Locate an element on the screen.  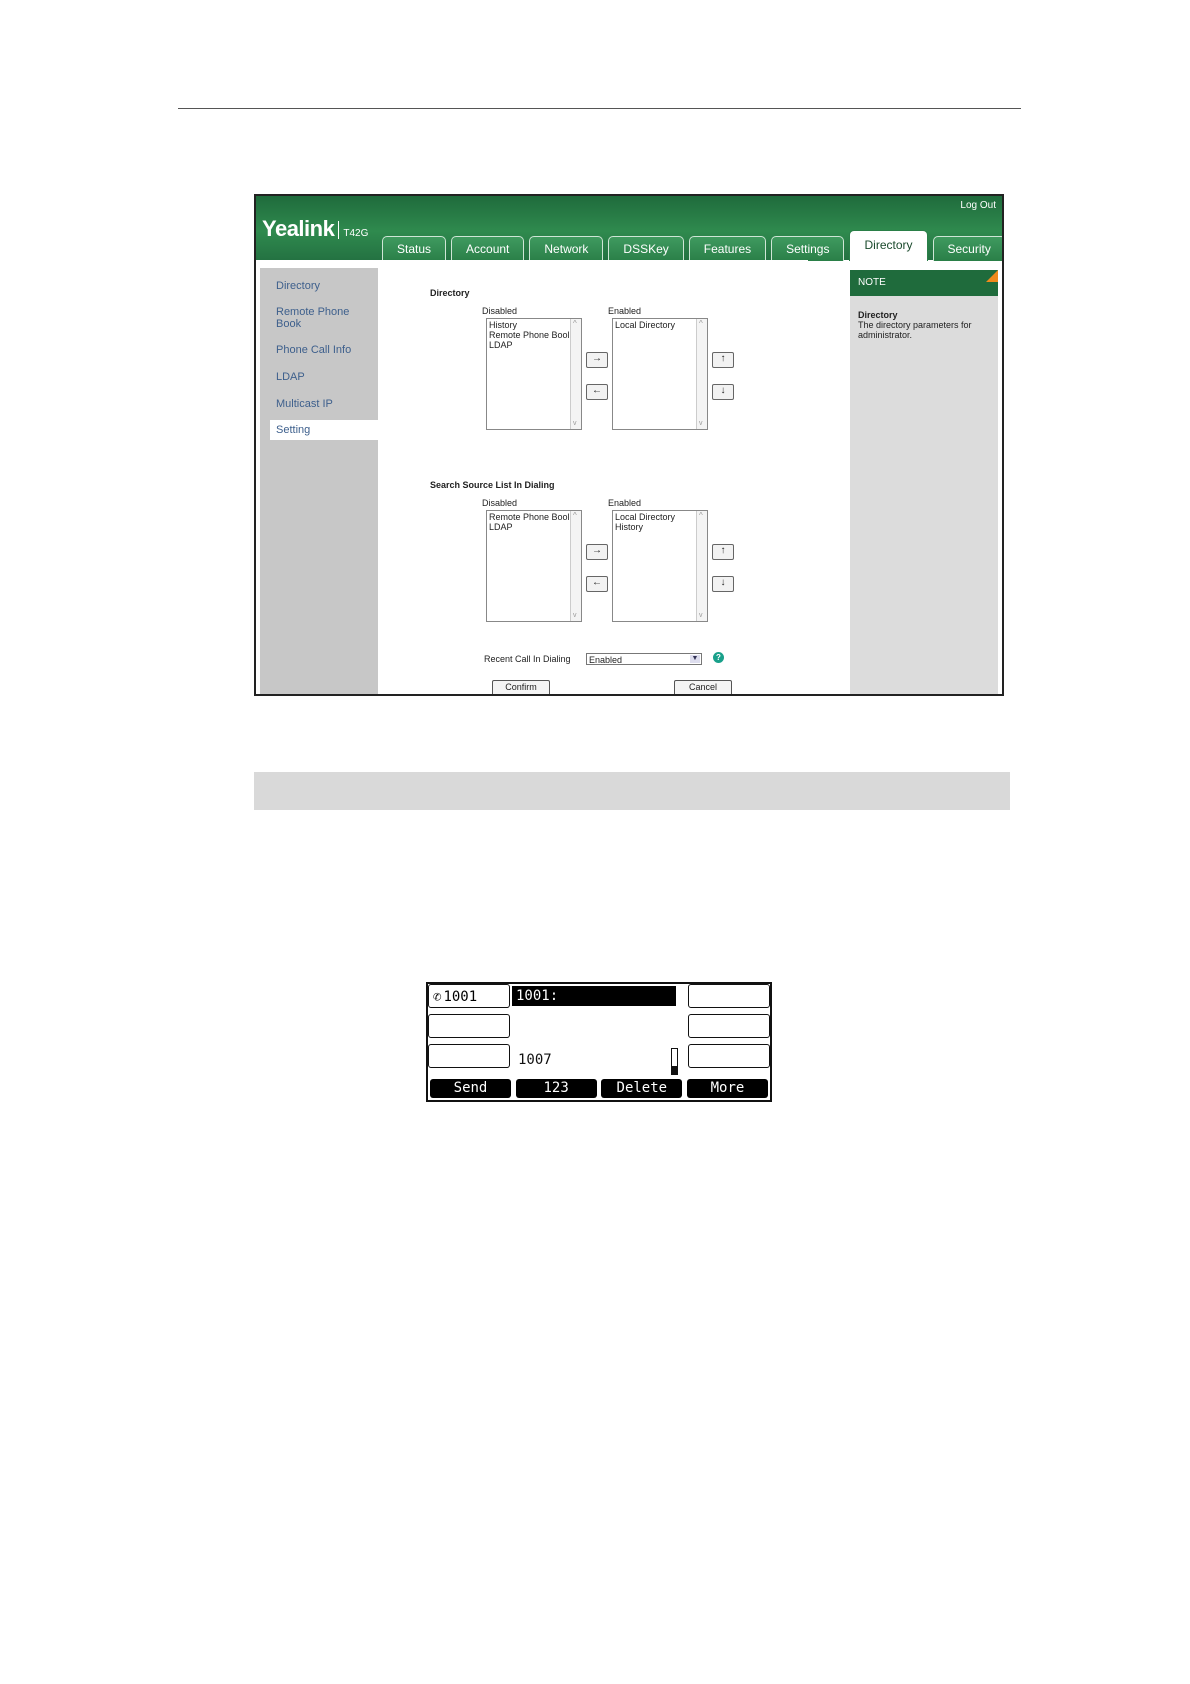
note-header-text: NOTE is located at coordinates (872, 282).